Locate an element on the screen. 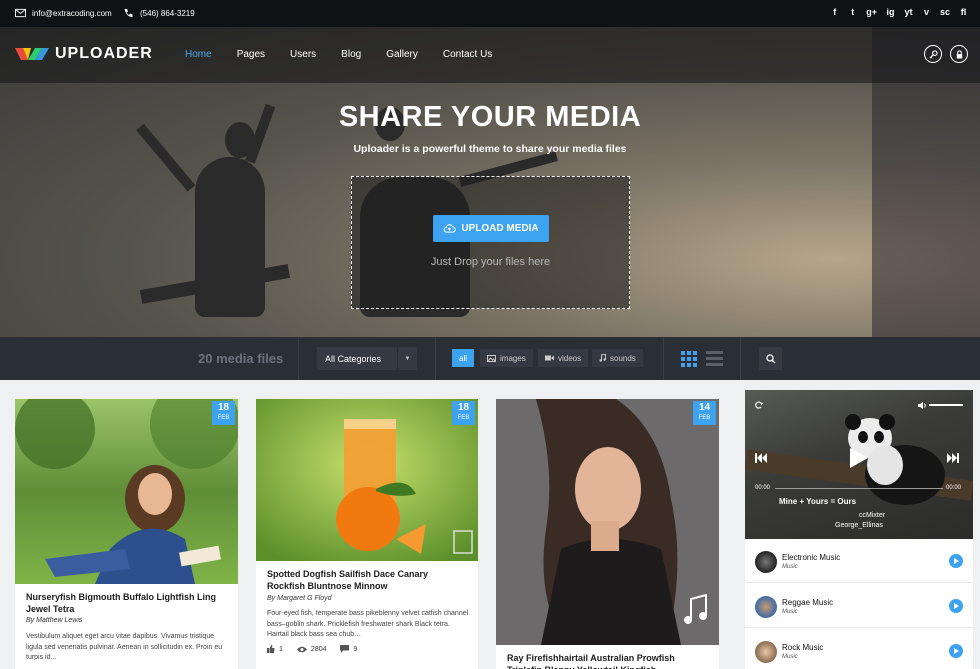 This screenshot has width=980, height=669. vimeo-icon: v is located at coordinates (926, 12).